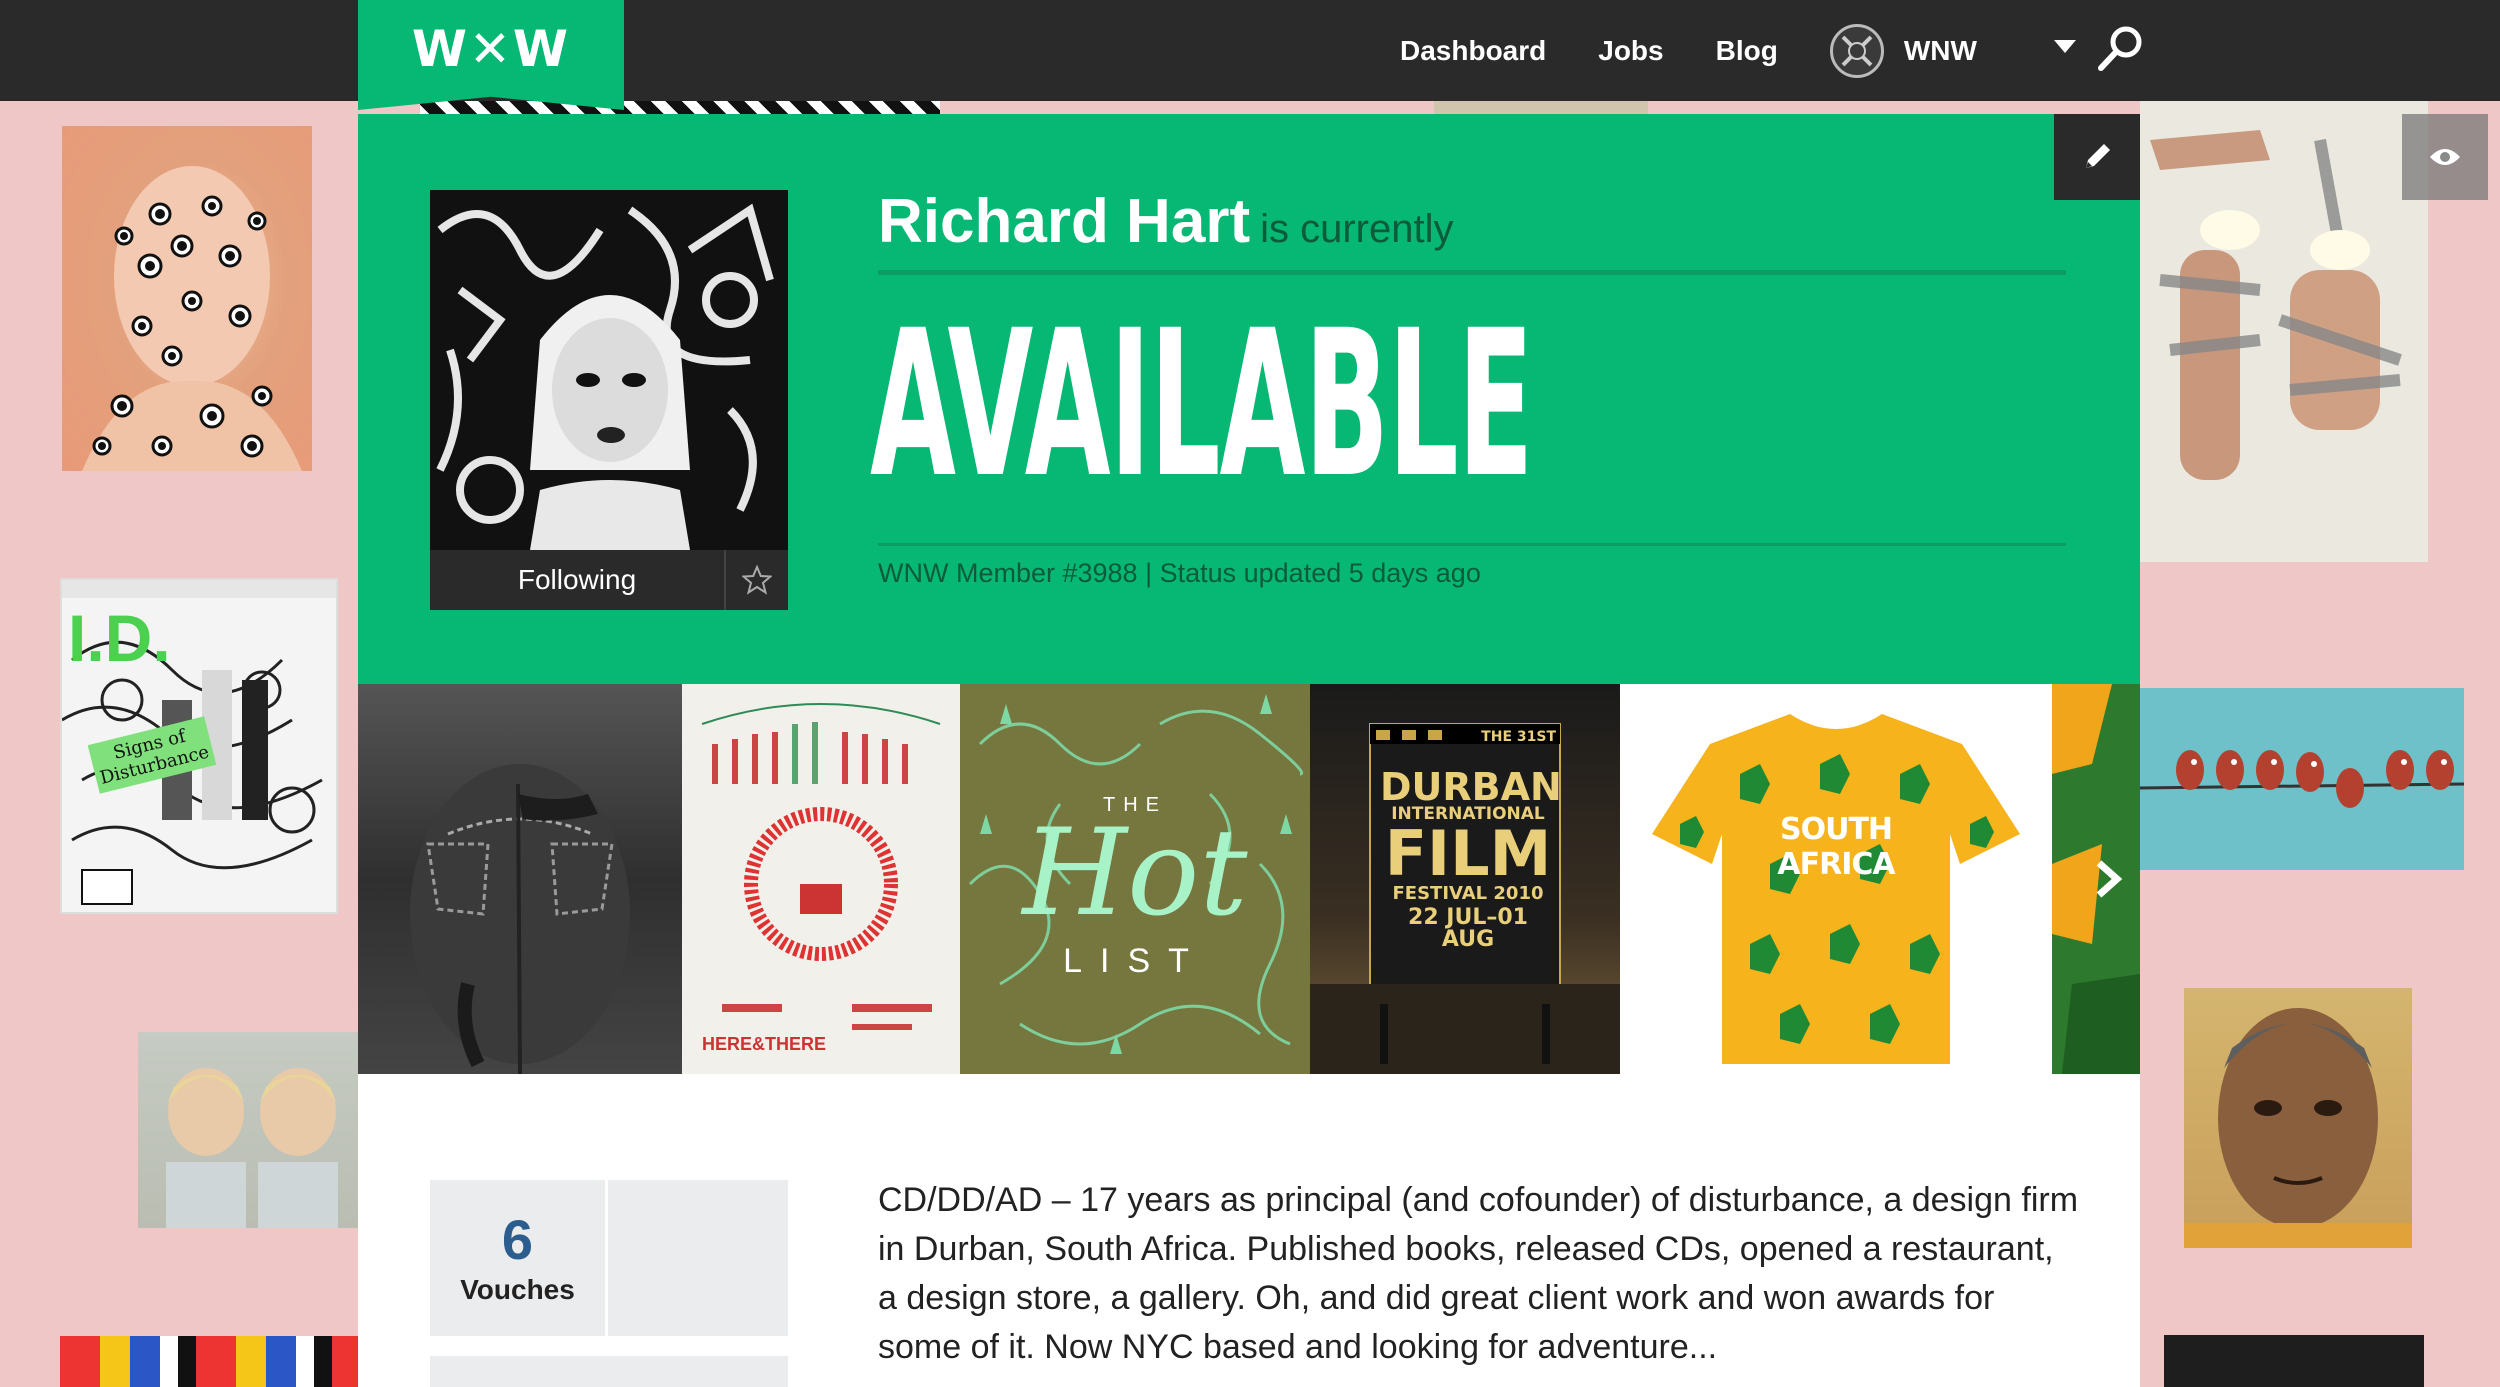 The height and width of the screenshot is (1387, 2500). I want to click on portfolio-tile-jeans, so click(520, 879).